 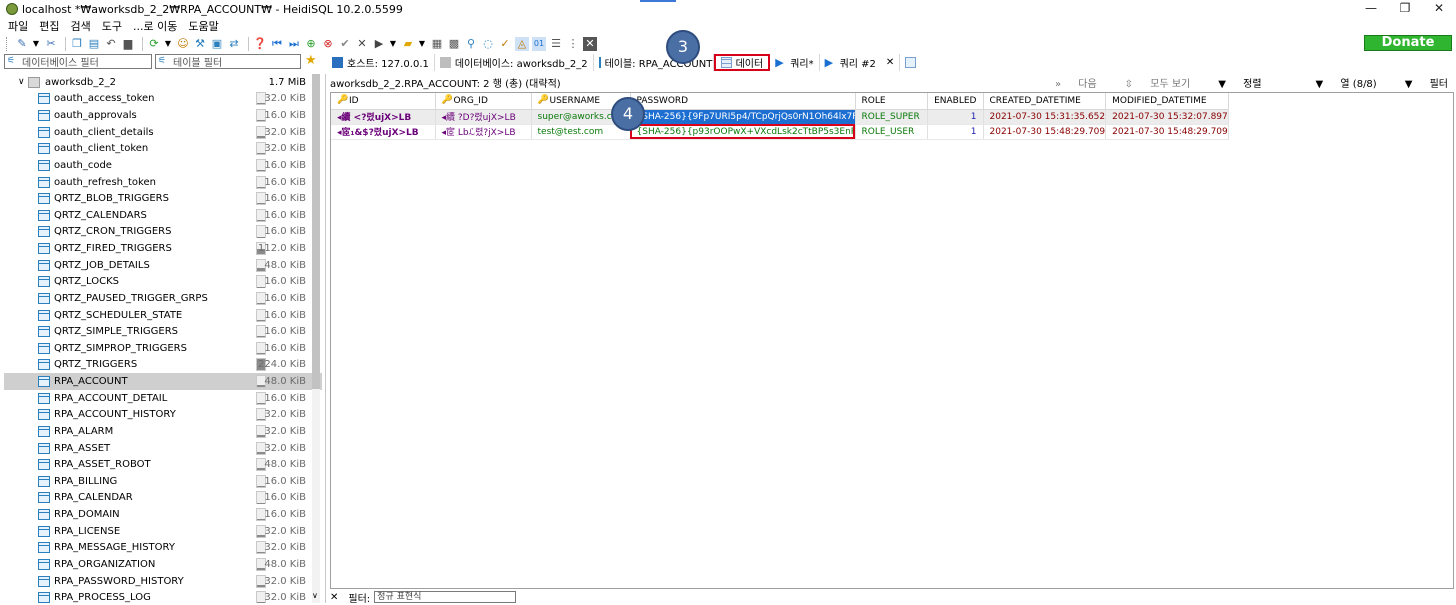 I want to click on menu-edit: 편집, so click(x=49, y=26).